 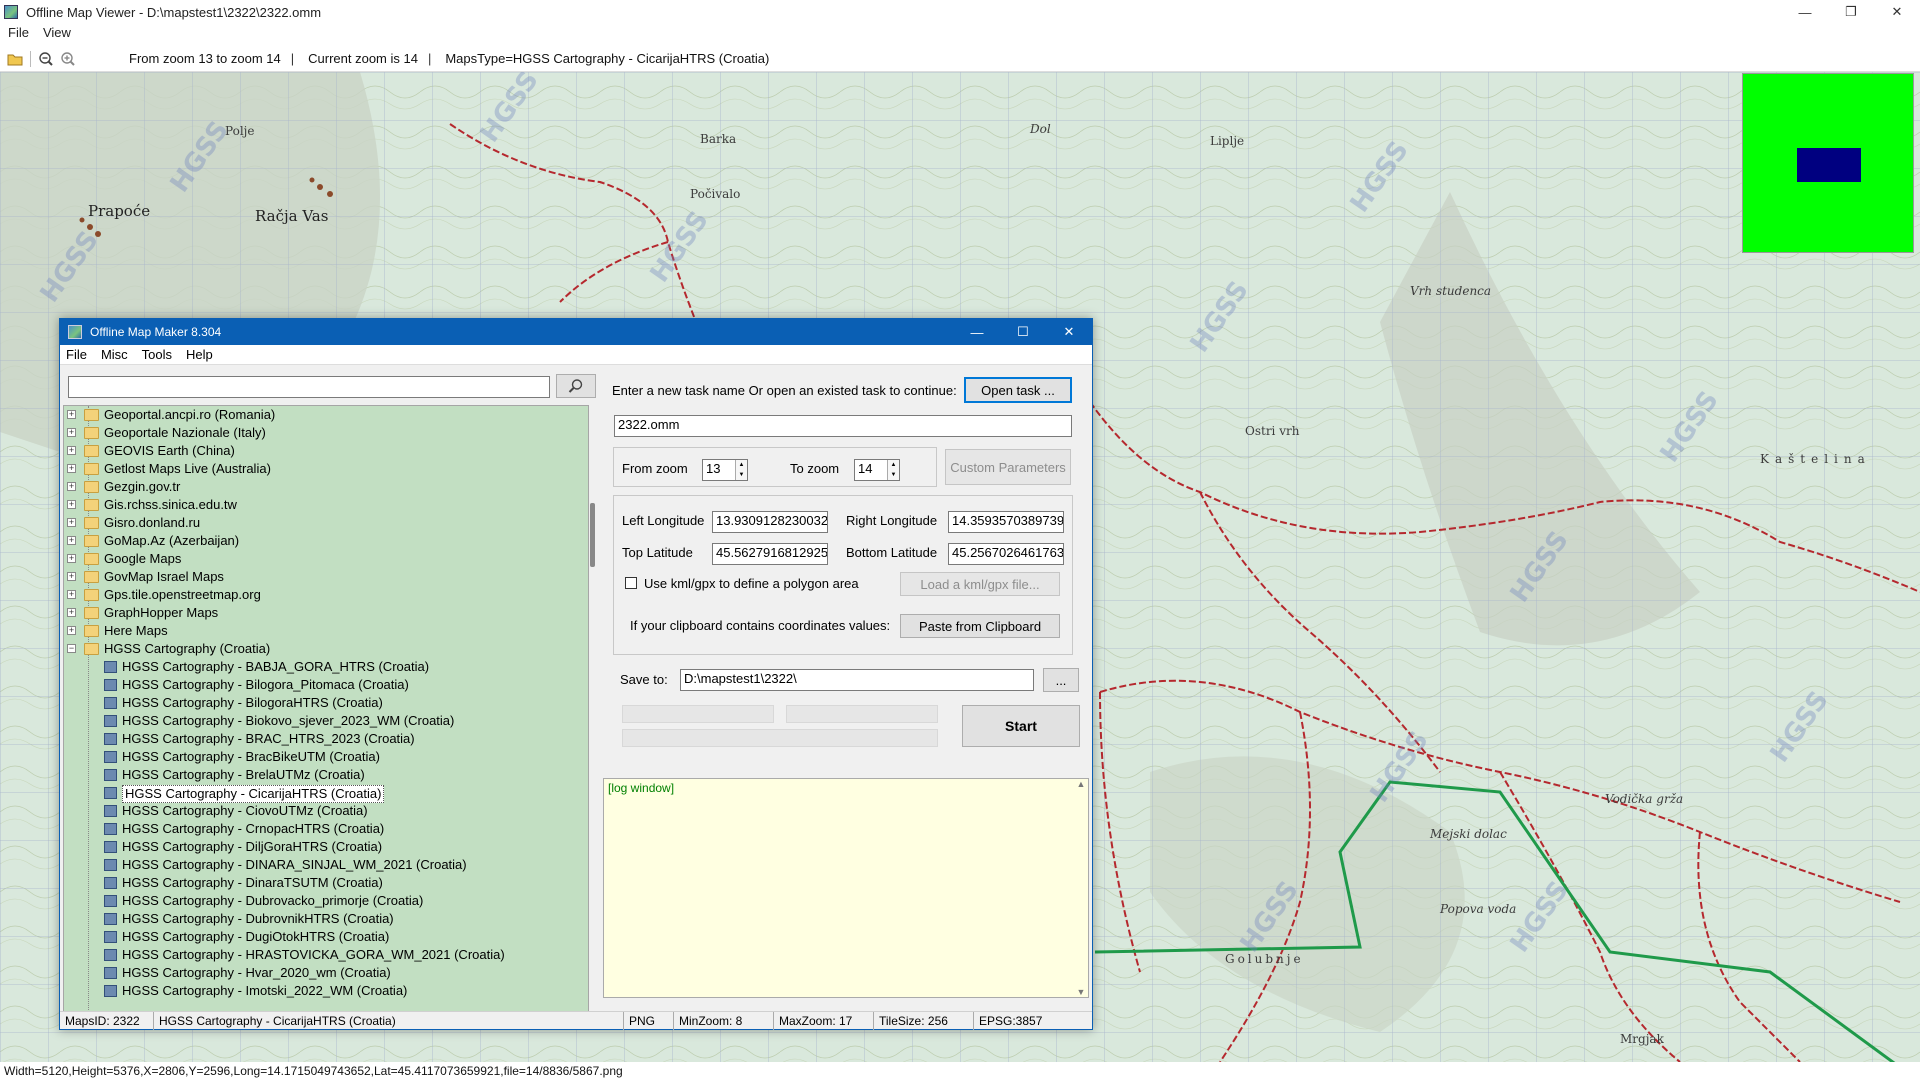 I want to click on left-longitude-input: 13.9309128230032, so click(x=770, y=522).